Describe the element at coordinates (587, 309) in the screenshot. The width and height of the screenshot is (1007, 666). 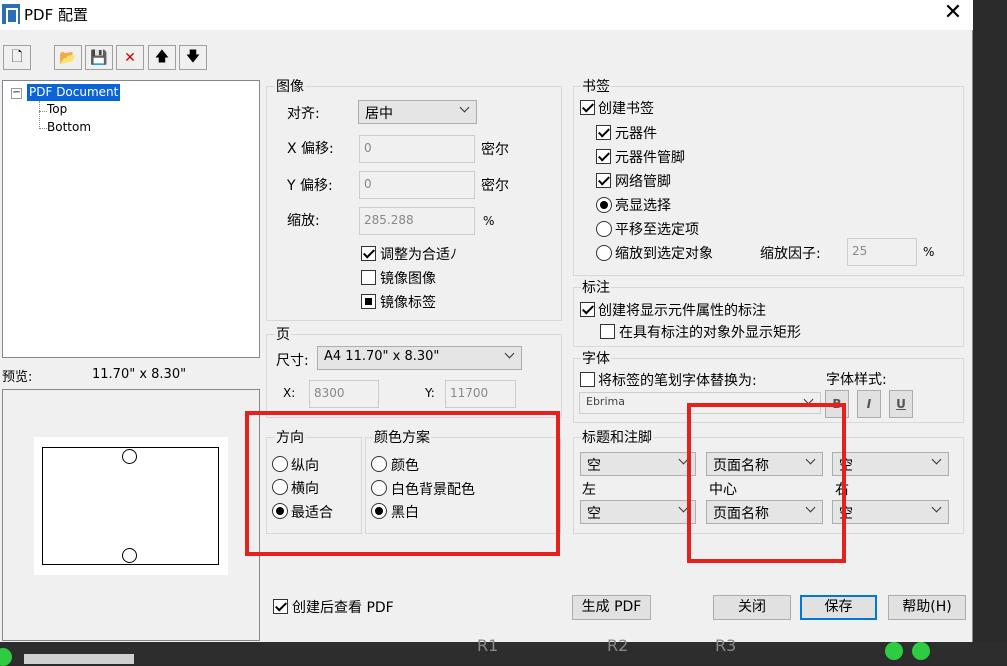
I see `create-annotation-checkbox` at that location.